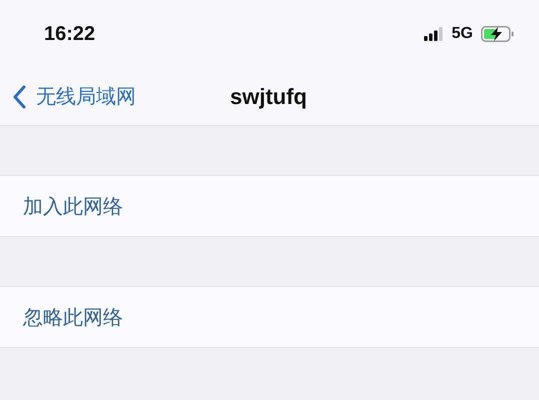 This screenshot has width=539, height=400. I want to click on battery-charging-icon, so click(498, 34).